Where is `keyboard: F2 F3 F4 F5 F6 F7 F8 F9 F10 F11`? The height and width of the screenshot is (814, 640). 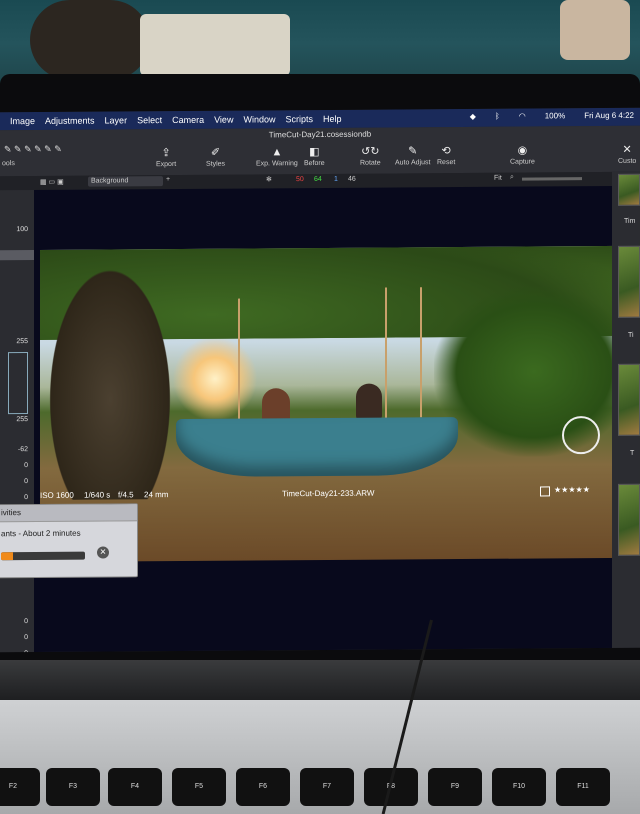
keyboard: F2 F3 F4 F5 F6 F7 F8 F9 F10 F11 is located at coordinates (320, 757).